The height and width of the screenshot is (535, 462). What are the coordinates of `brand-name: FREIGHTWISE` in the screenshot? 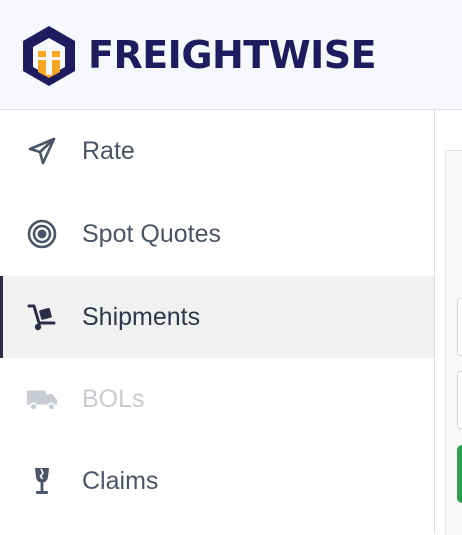 It's located at (232, 55).